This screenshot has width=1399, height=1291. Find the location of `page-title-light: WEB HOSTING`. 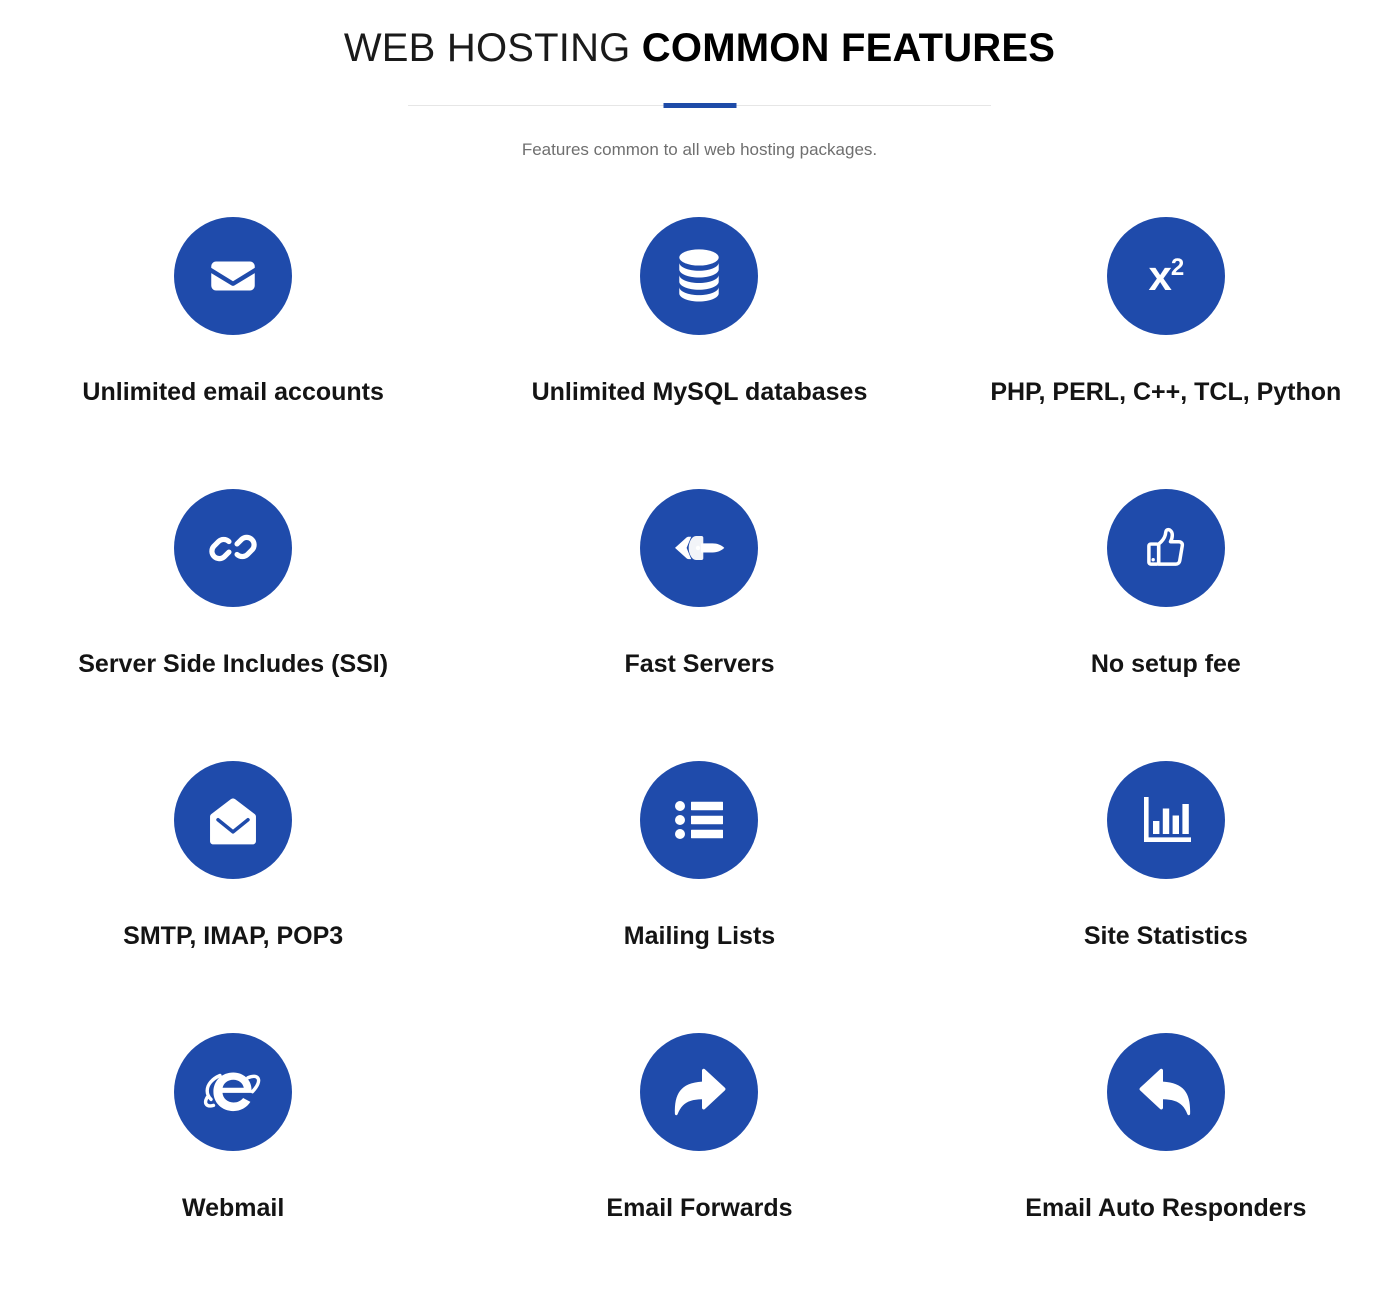

page-title-light: WEB HOSTING is located at coordinates (492, 48).